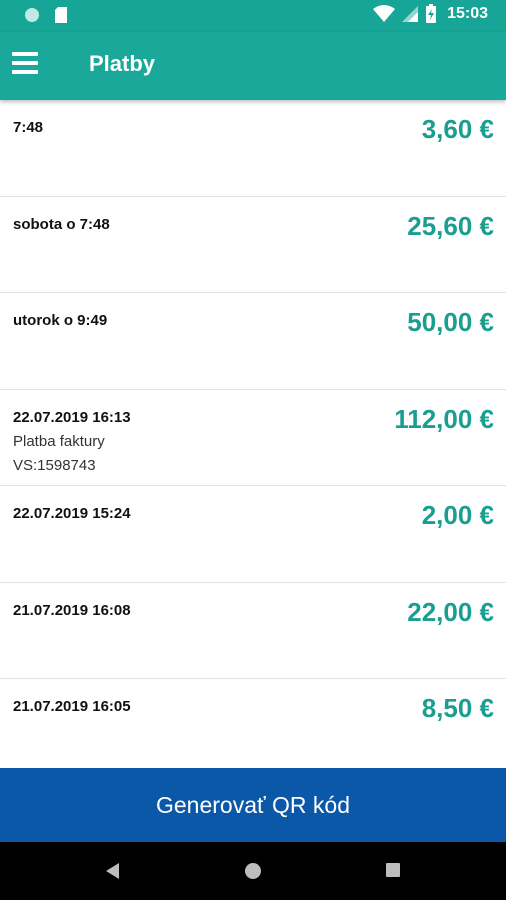  I want to click on payment-info: 22.07.2019 15:24, so click(72, 514).